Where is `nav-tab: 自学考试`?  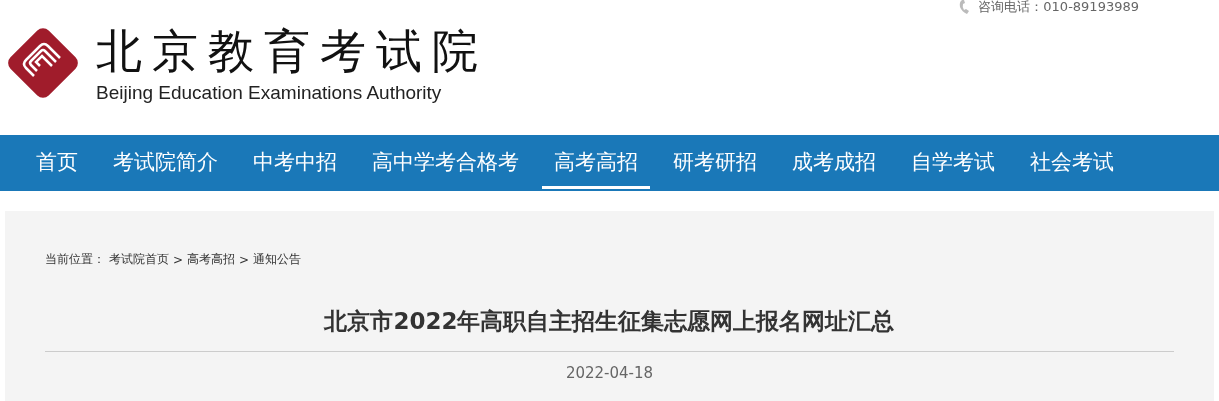
nav-tab: 自学考试 is located at coordinates (953, 163).